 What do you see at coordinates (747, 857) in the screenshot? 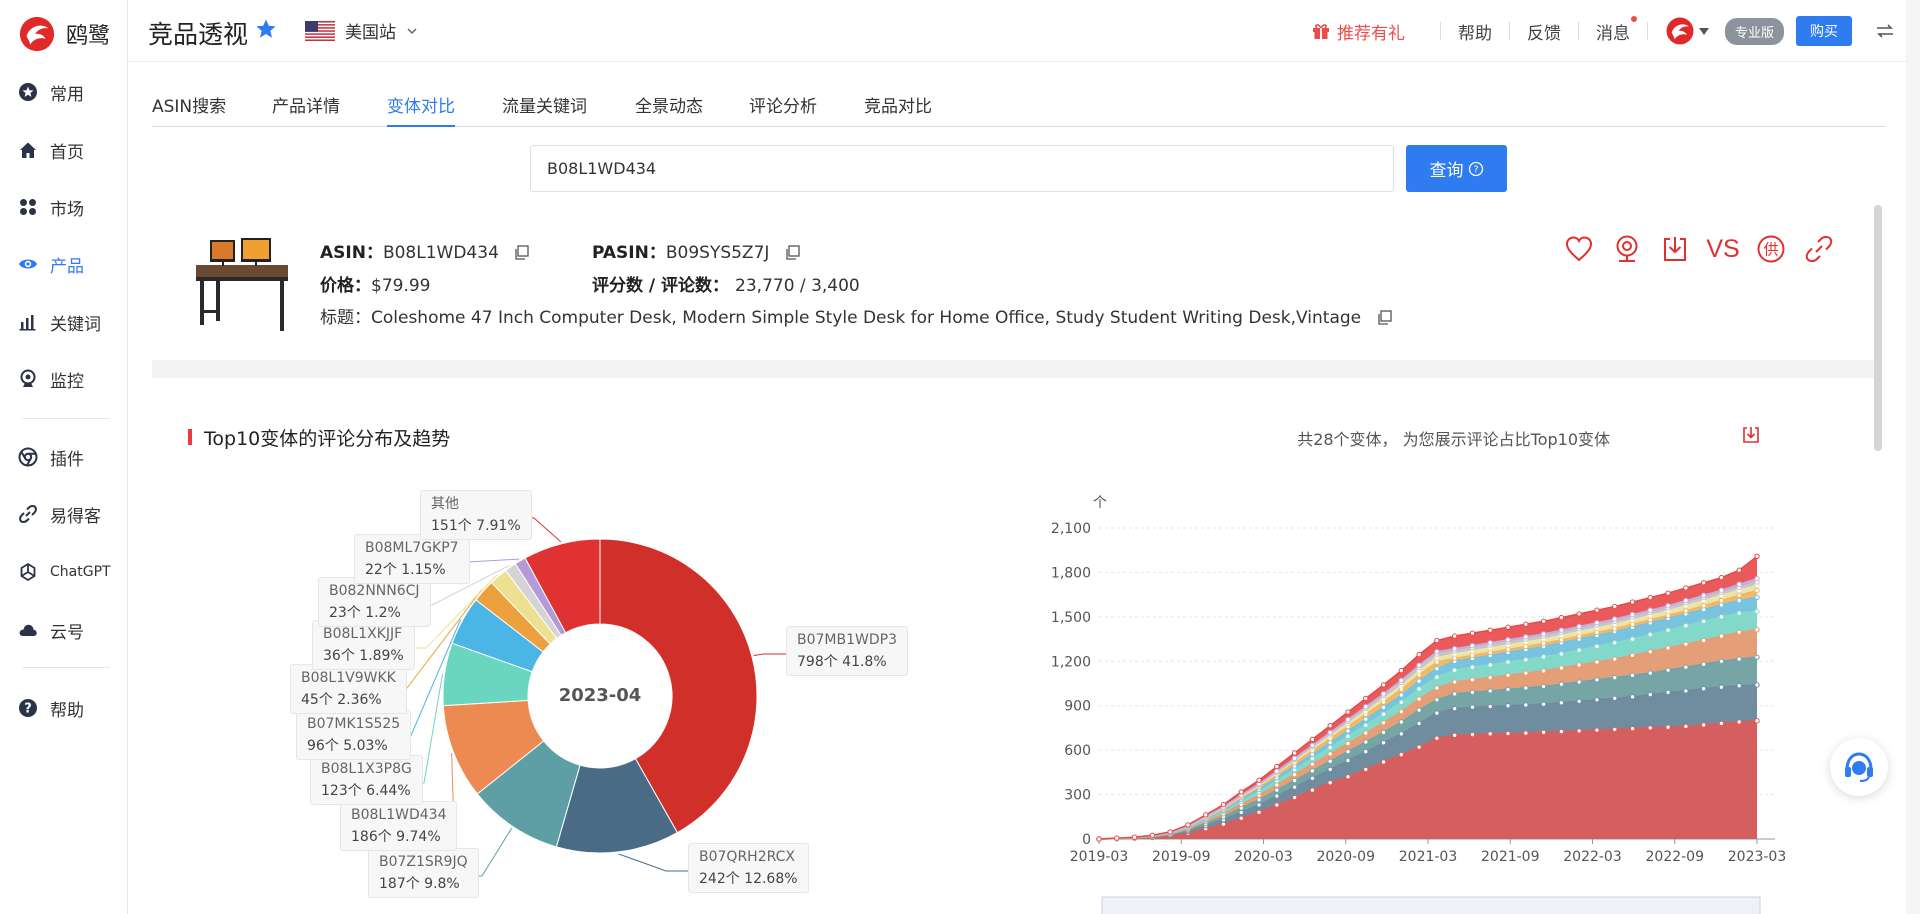
I see `pie-label-name: B07QRH2RCX` at bounding box center [747, 857].